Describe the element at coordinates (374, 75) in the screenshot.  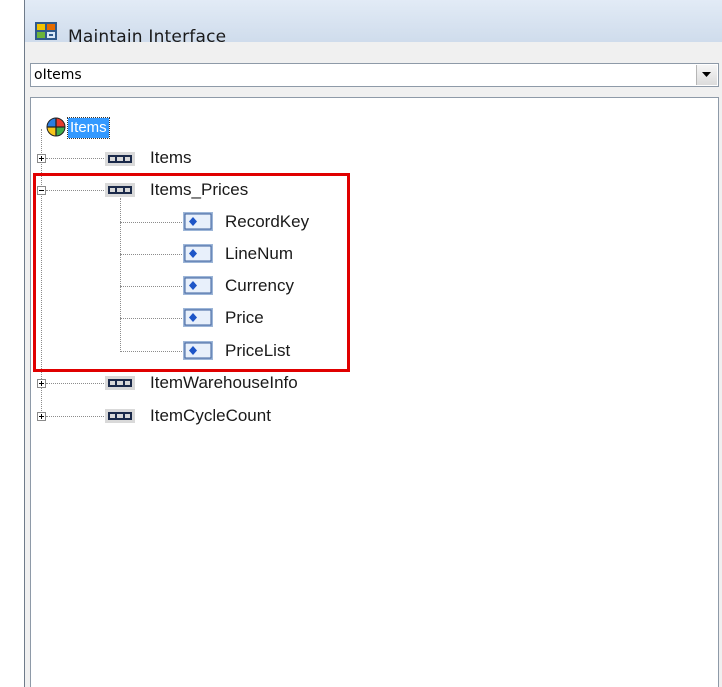
I see `object-selector-dropdown: oItems` at that location.